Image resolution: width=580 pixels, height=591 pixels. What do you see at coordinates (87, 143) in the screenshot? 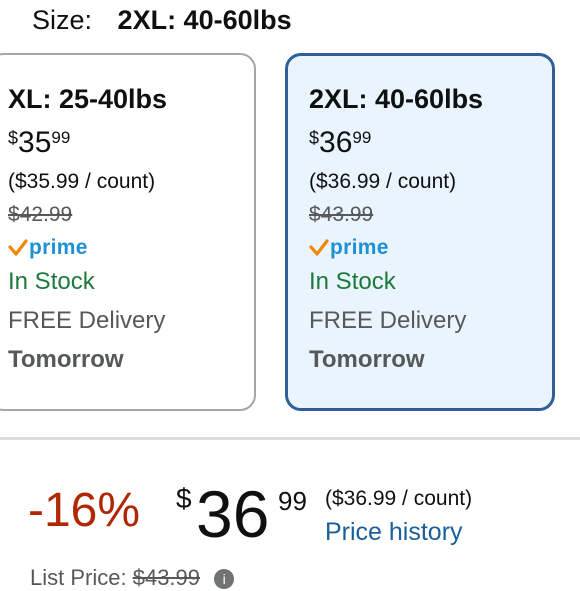
I see `option-price: $3599` at bounding box center [87, 143].